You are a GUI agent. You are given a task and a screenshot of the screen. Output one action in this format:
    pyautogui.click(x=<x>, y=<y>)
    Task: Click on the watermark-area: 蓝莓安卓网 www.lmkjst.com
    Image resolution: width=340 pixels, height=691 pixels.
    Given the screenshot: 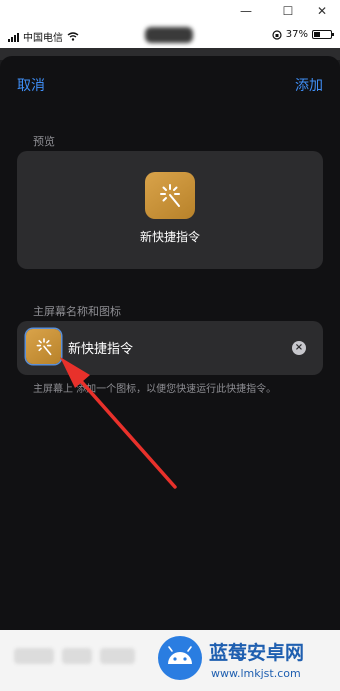 What is the action you would take?
    pyautogui.click(x=170, y=660)
    